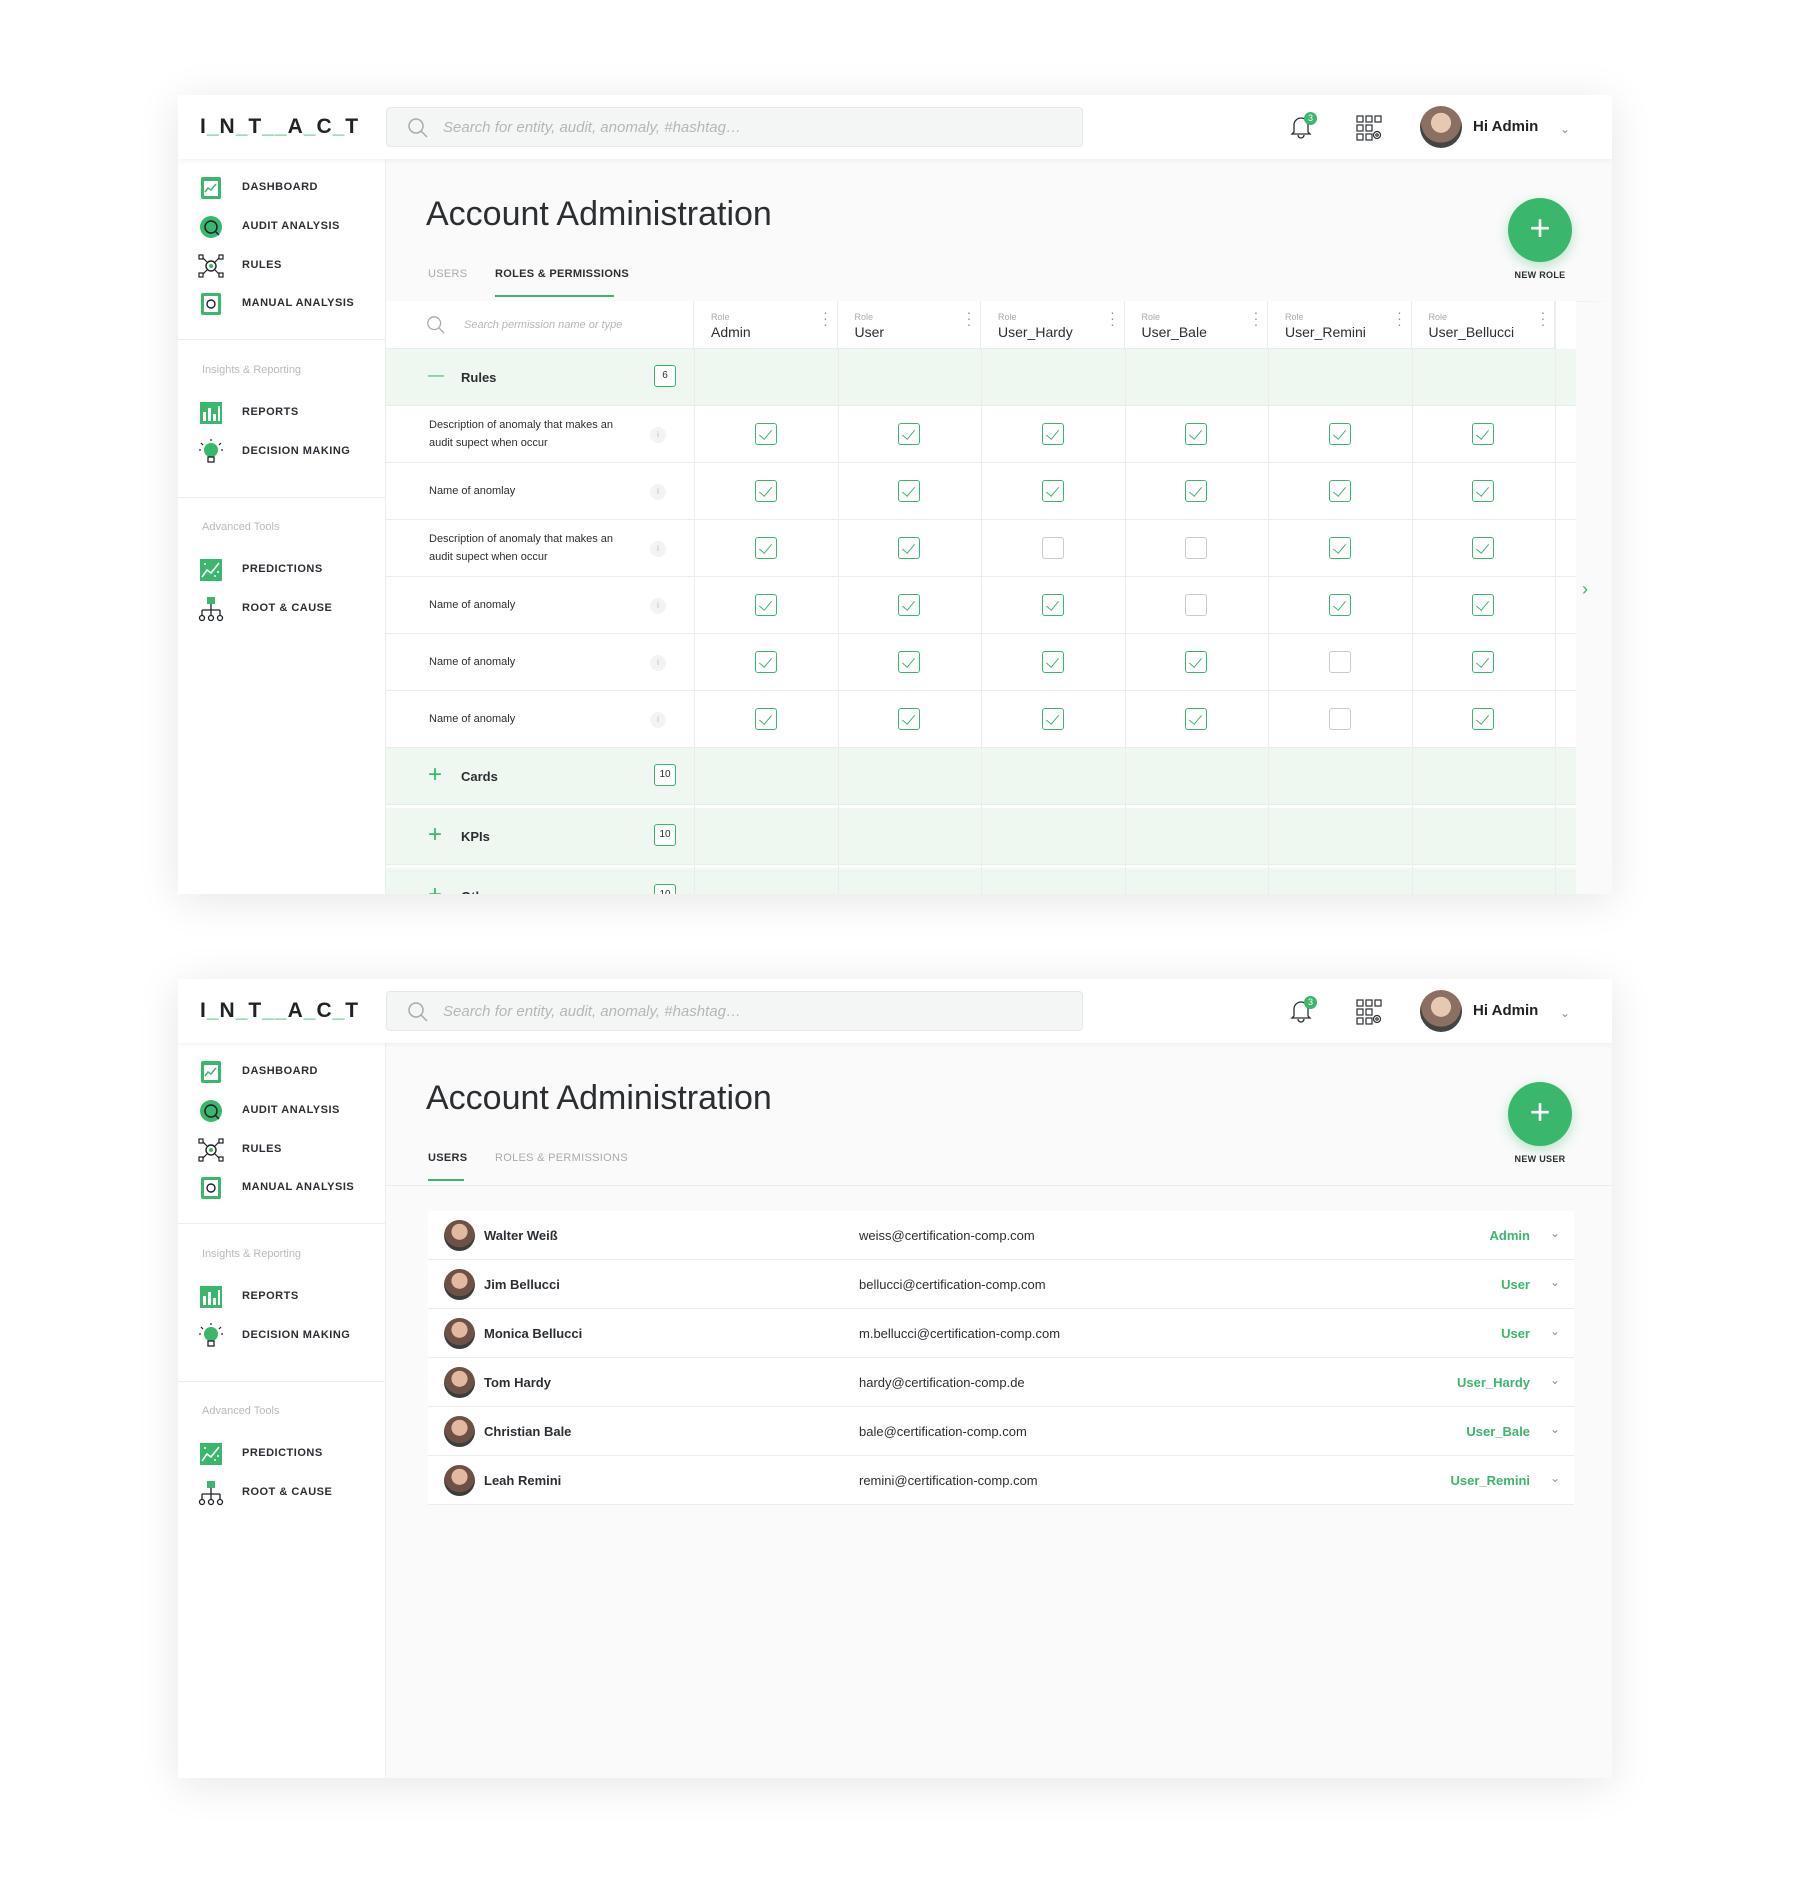  Describe the element at coordinates (1510, 1235) in the screenshot. I see `user-role-select: Admin` at that location.